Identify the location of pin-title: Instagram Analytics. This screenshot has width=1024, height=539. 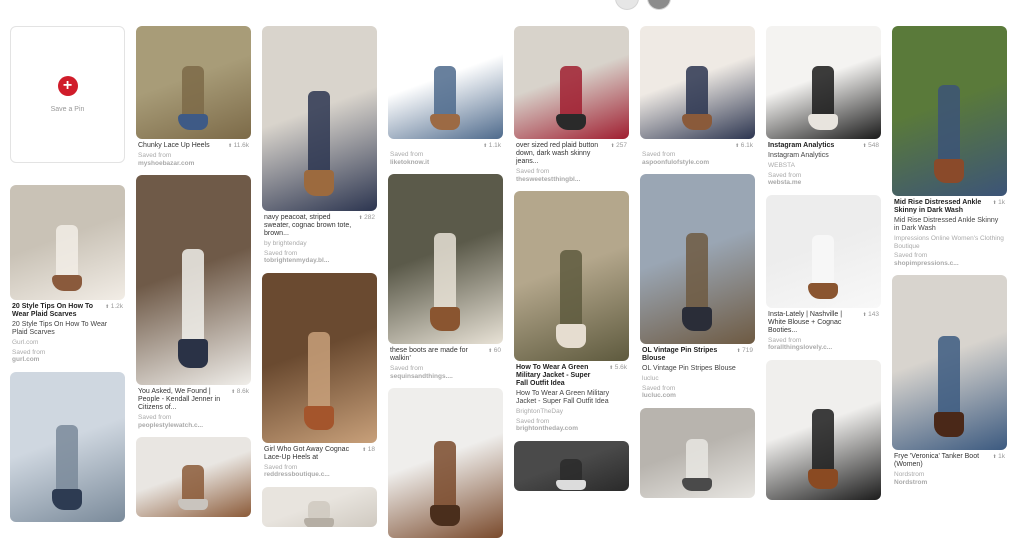
(801, 145).